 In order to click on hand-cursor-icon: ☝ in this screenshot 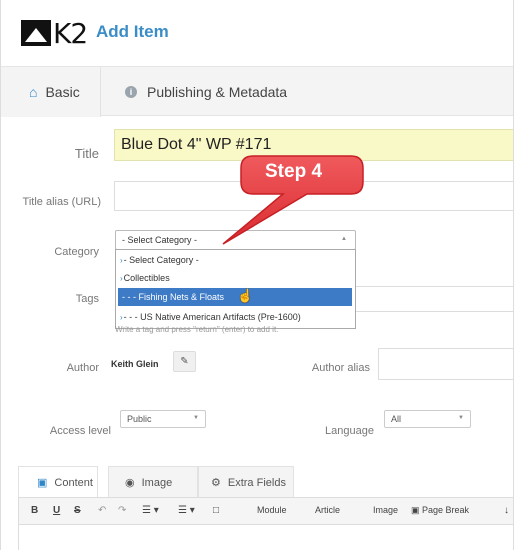, I will do `click(245, 295)`.